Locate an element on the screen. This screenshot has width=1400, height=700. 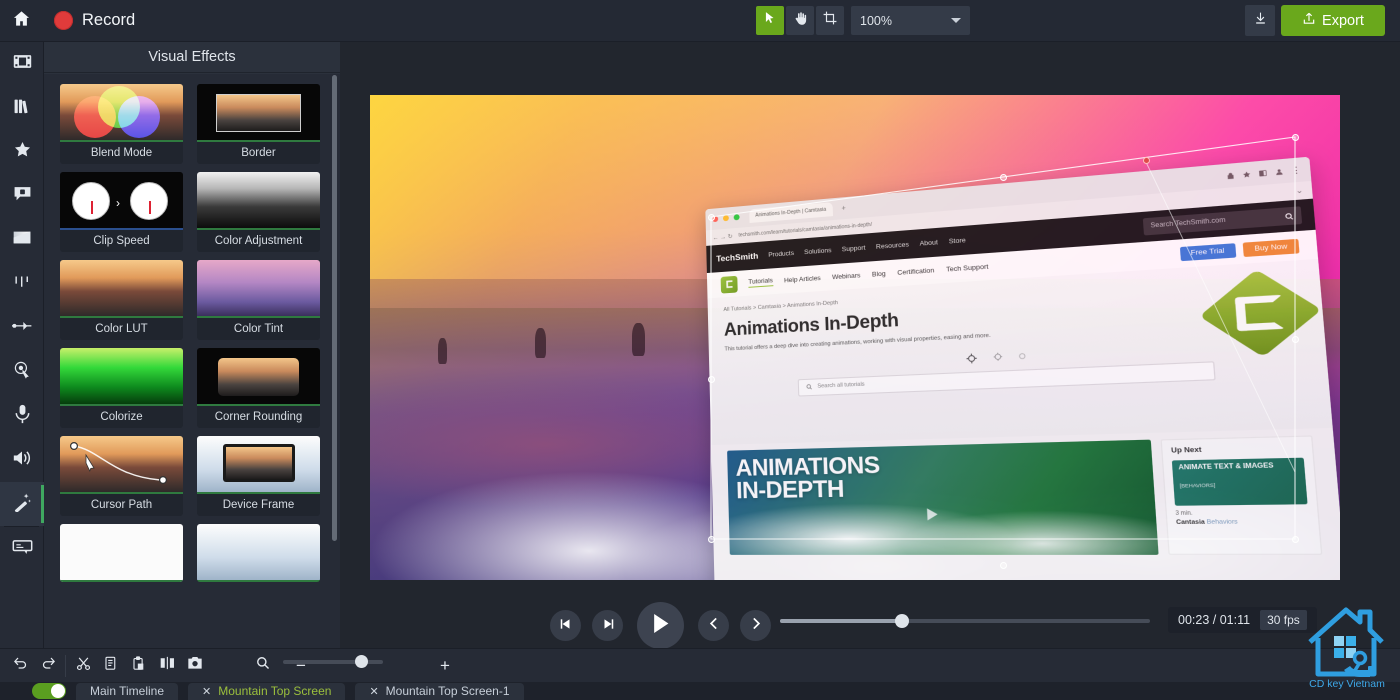
nav-resources: Resources is located at coordinates (892, 246).